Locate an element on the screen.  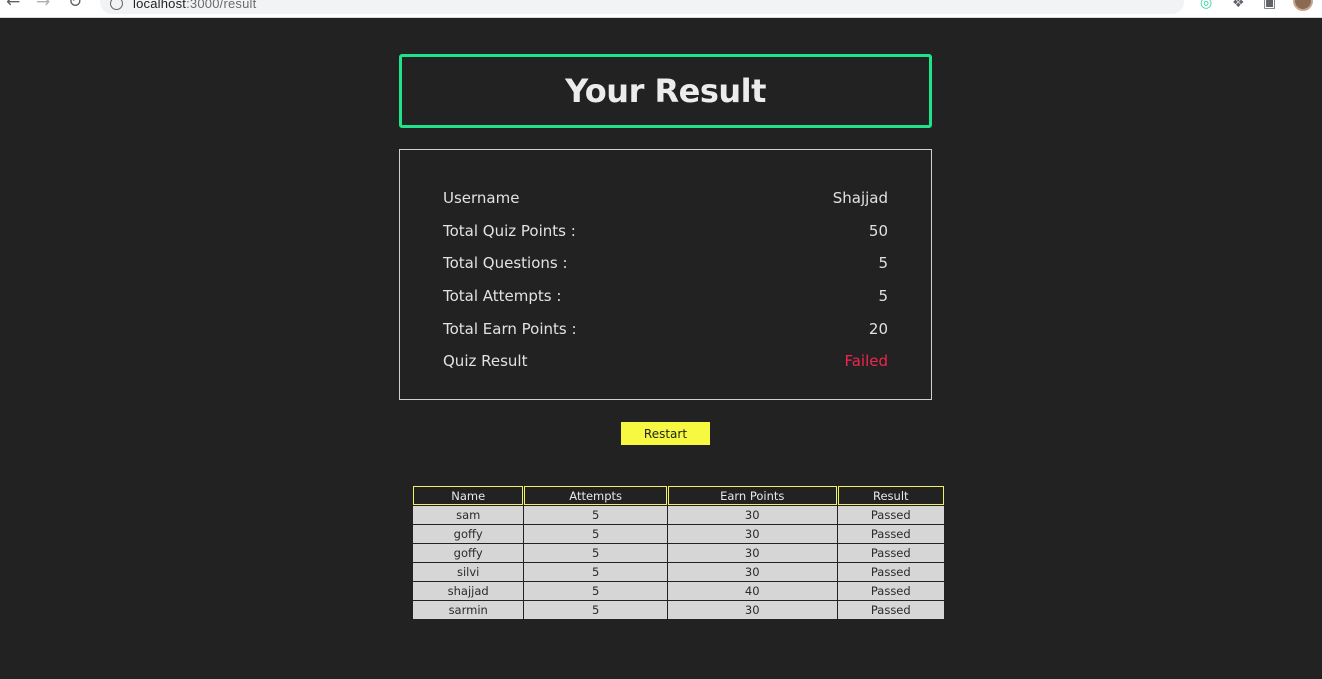
summary-value: 50 is located at coordinates (878, 230).